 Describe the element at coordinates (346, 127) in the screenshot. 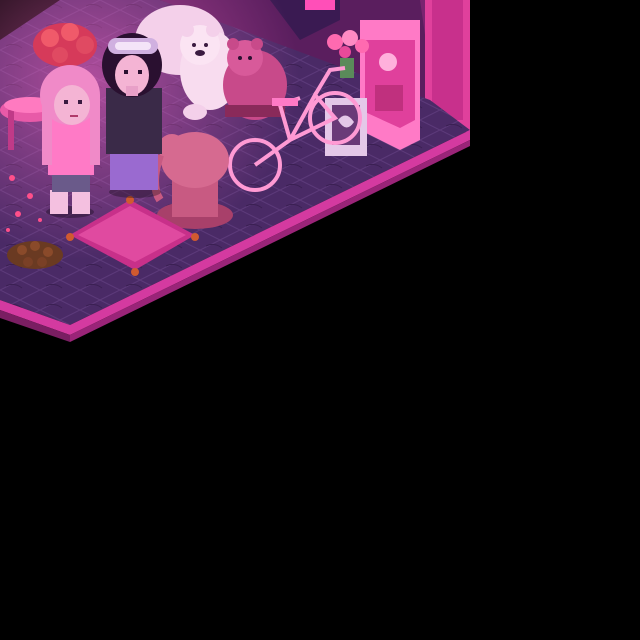

I see `picture-frame` at that location.